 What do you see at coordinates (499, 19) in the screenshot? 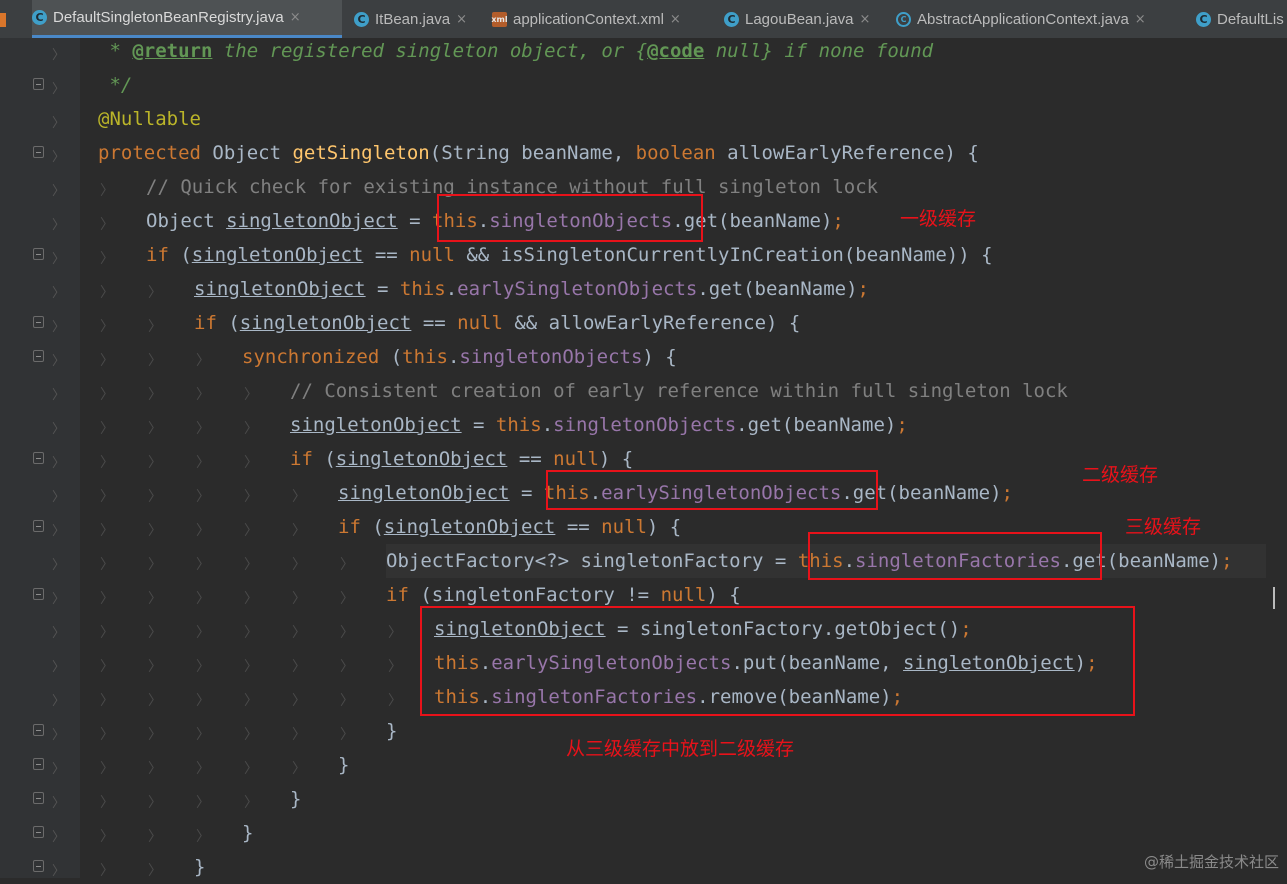
I see `xml-file-icon: xml` at bounding box center [499, 19].